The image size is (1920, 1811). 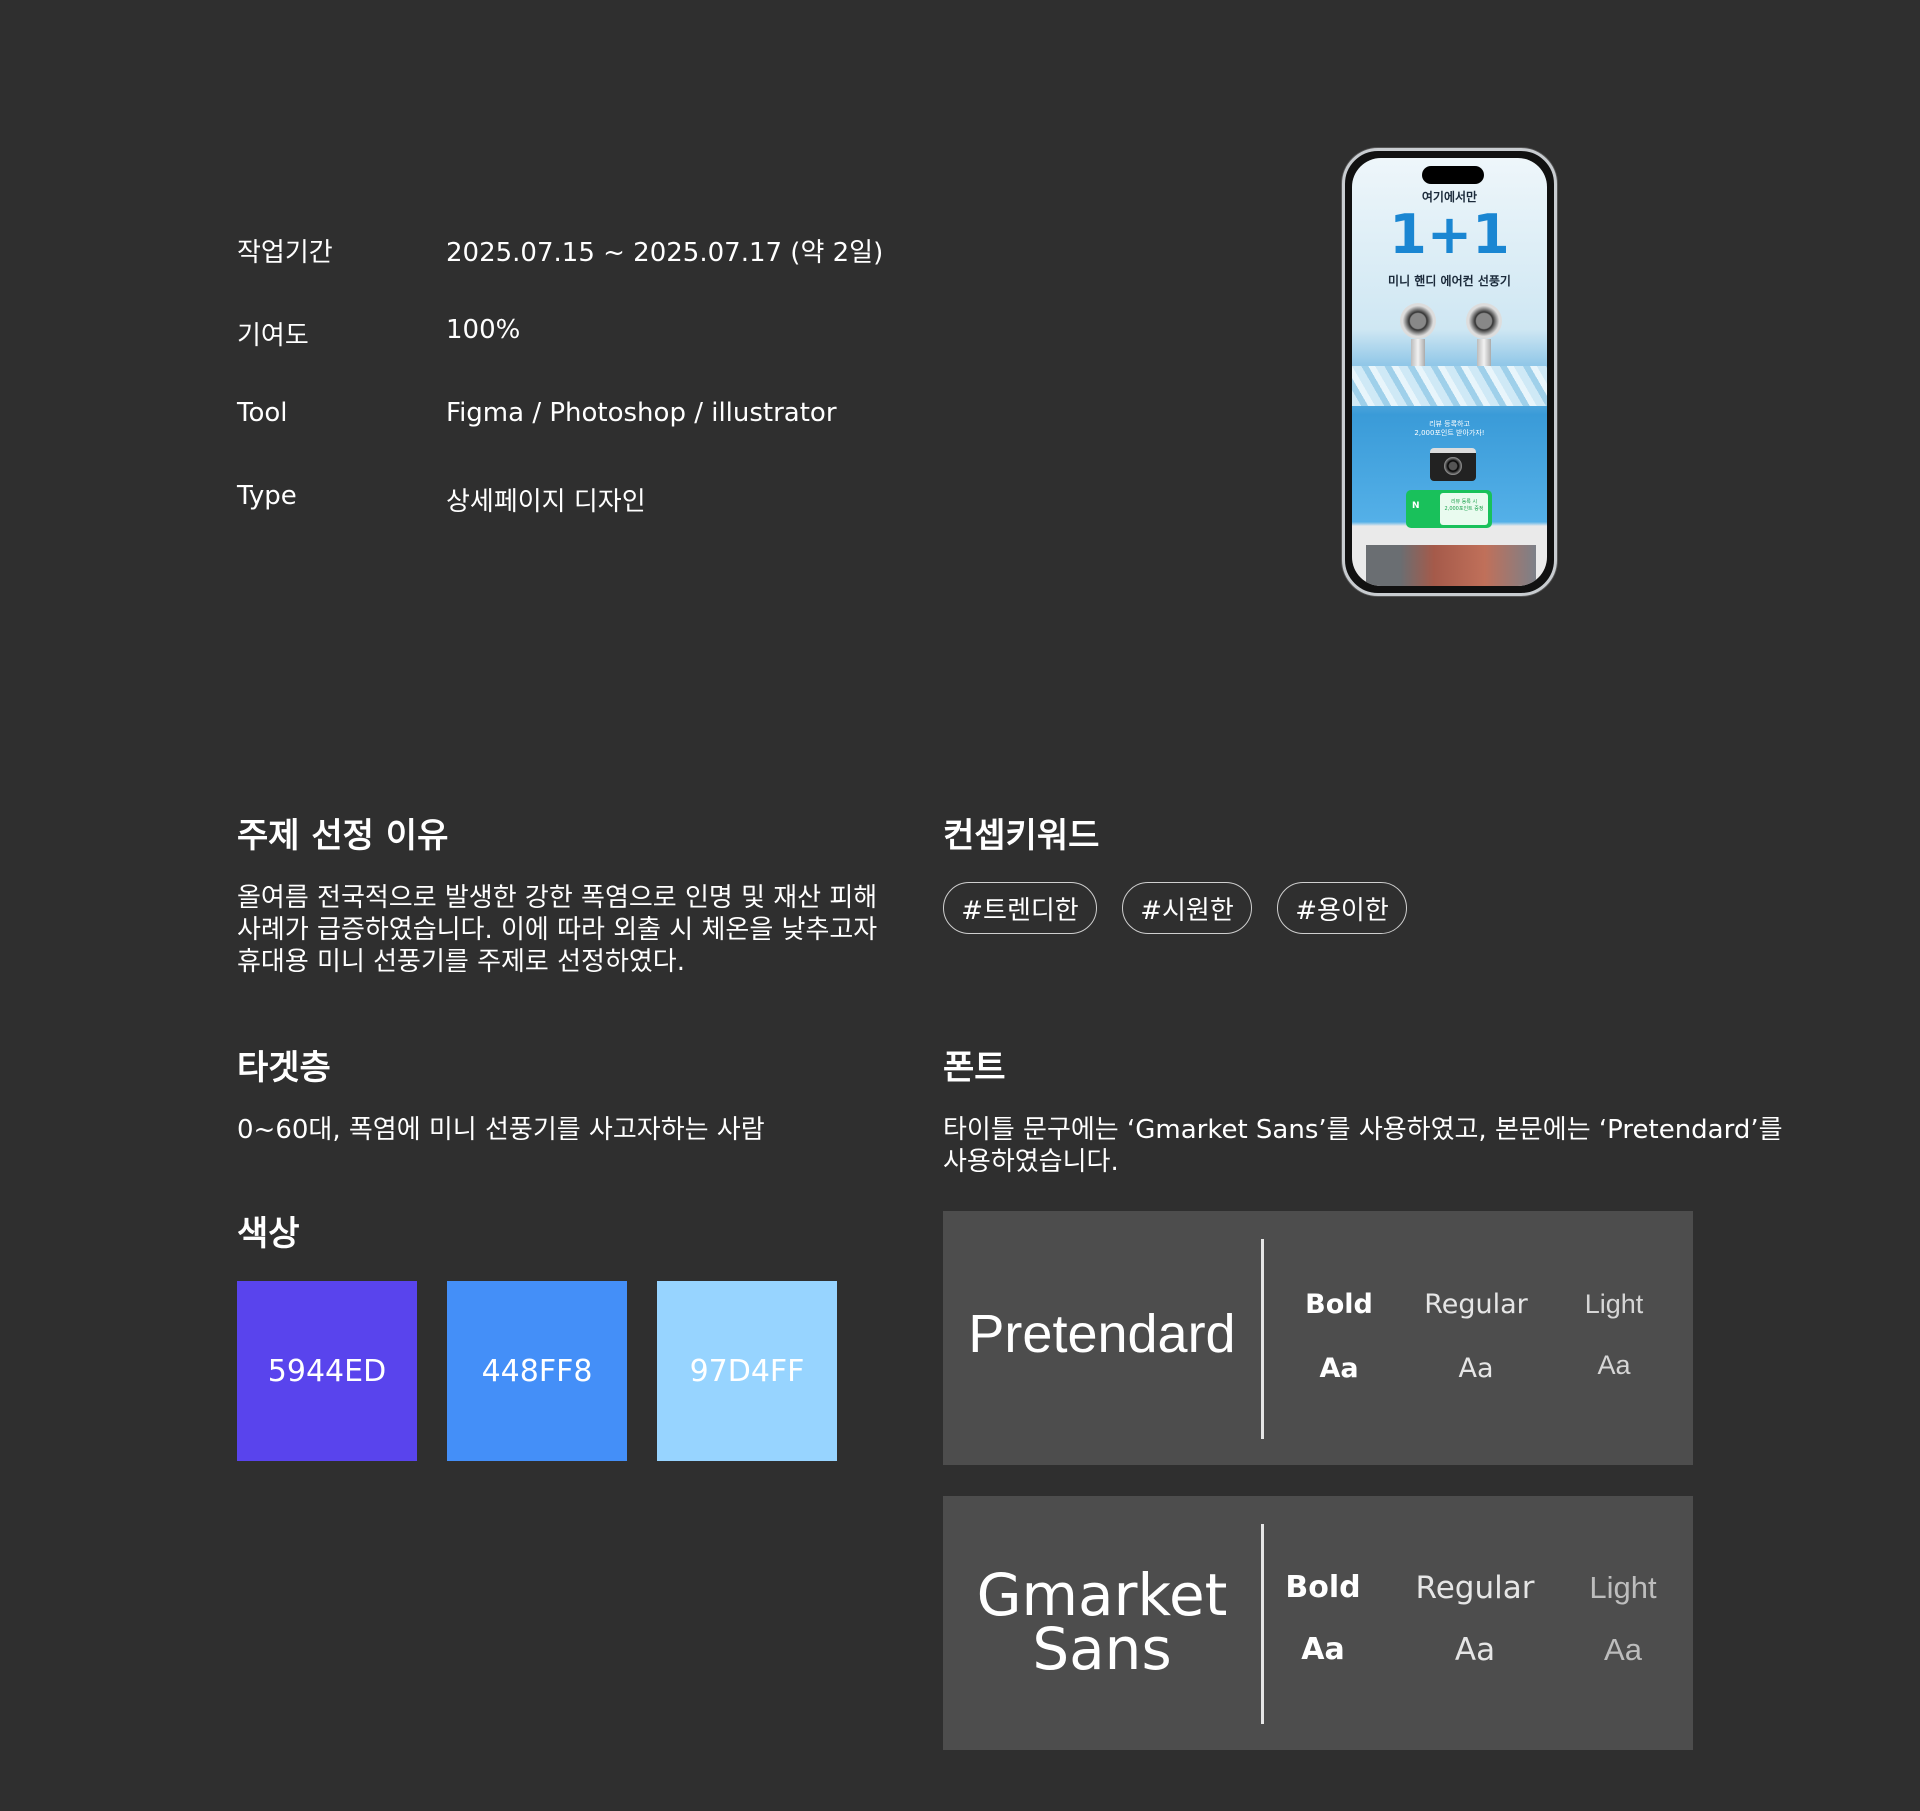 What do you see at coordinates (268, 1234) in the screenshot?
I see `colors-title: 색상` at bounding box center [268, 1234].